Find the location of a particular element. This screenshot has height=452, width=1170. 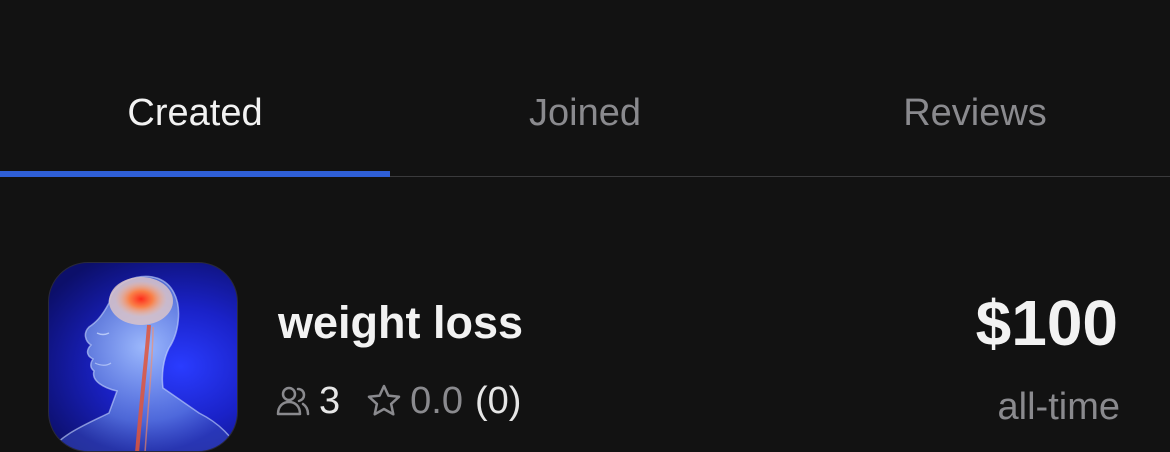

people-icon is located at coordinates (293, 401).